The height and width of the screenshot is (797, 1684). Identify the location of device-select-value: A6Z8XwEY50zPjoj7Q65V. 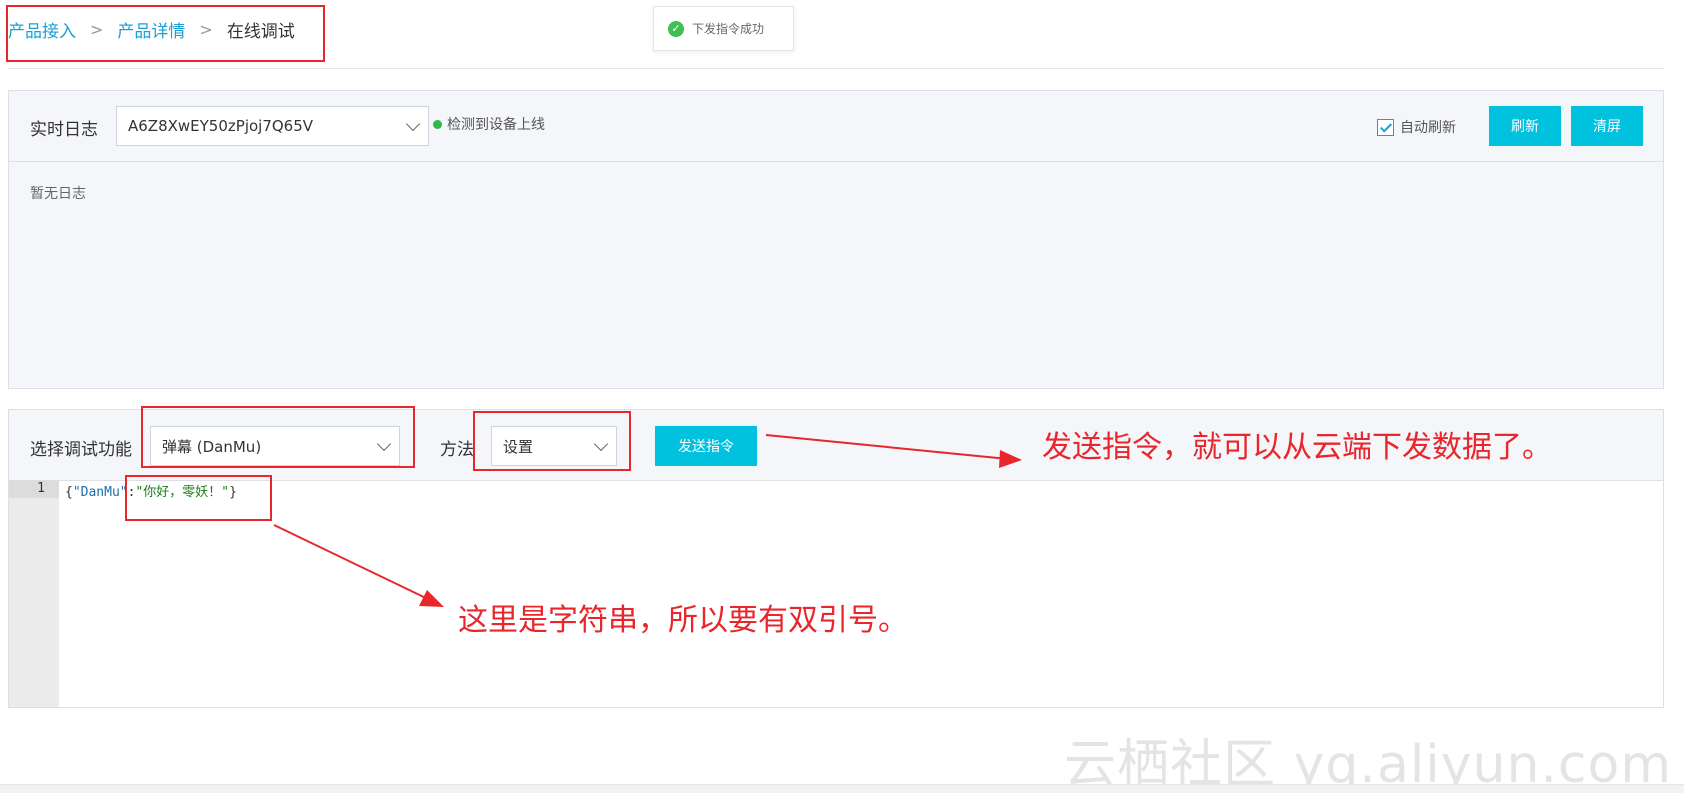
(221, 126).